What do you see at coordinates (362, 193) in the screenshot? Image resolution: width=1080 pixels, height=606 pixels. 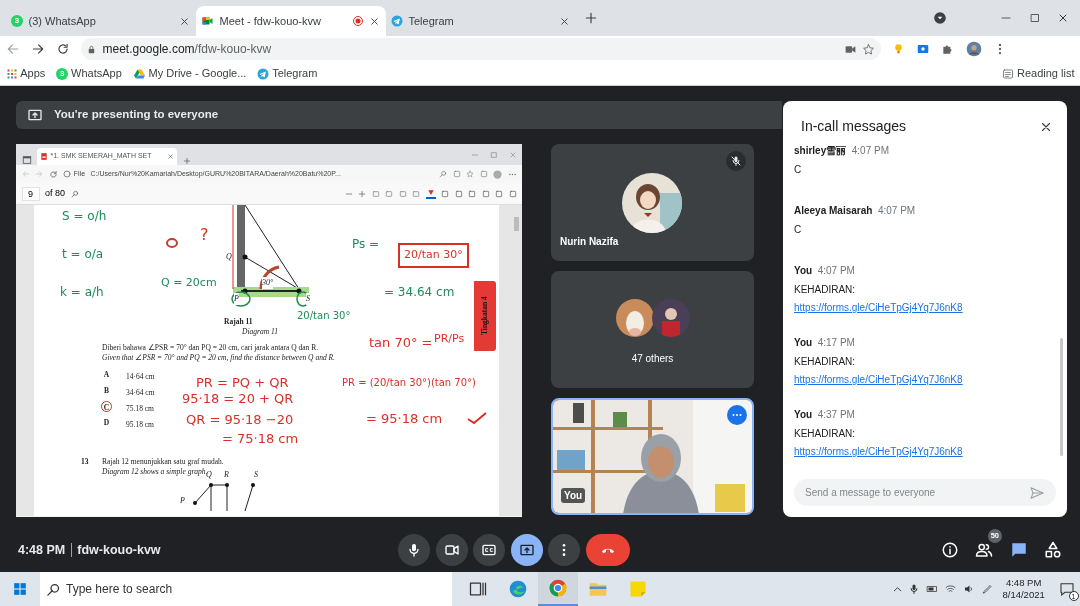 I see `zoom-in-icon` at bounding box center [362, 193].